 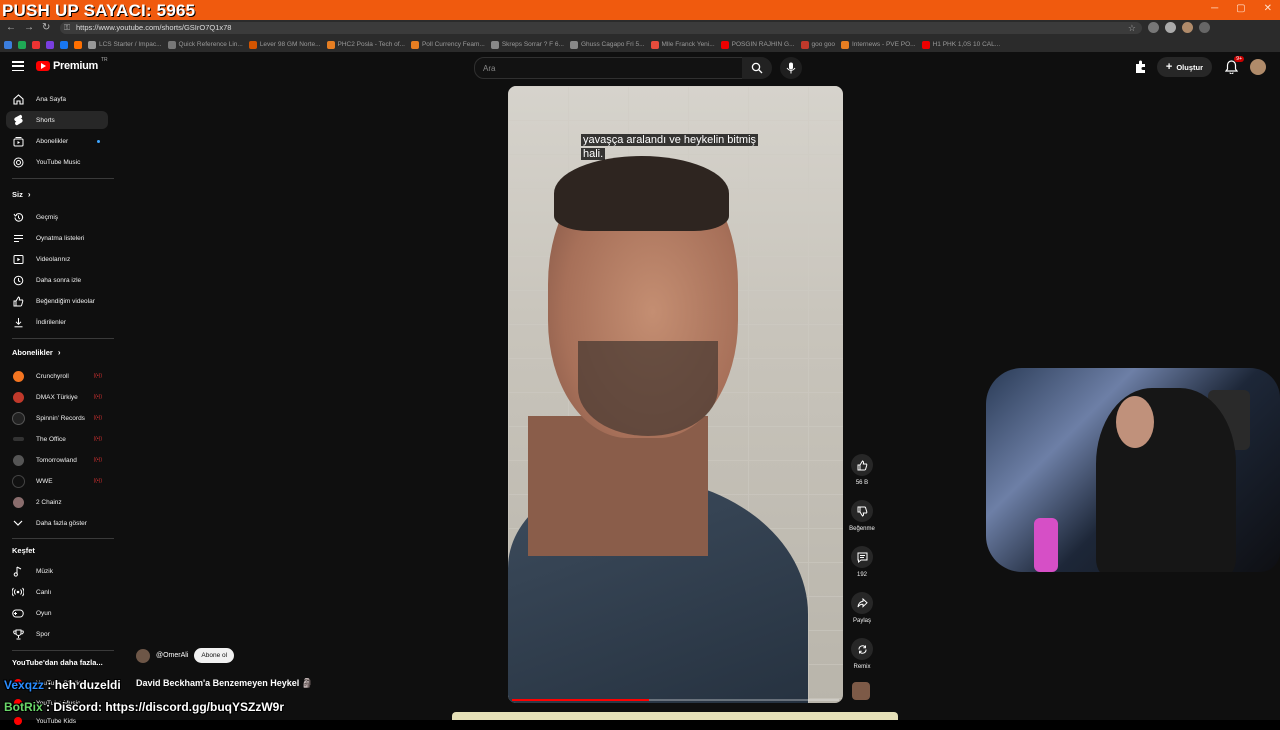 What do you see at coordinates (862, 654) in the screenshot?
I see `remix-button: Remix` at bounding box center [862, 654].